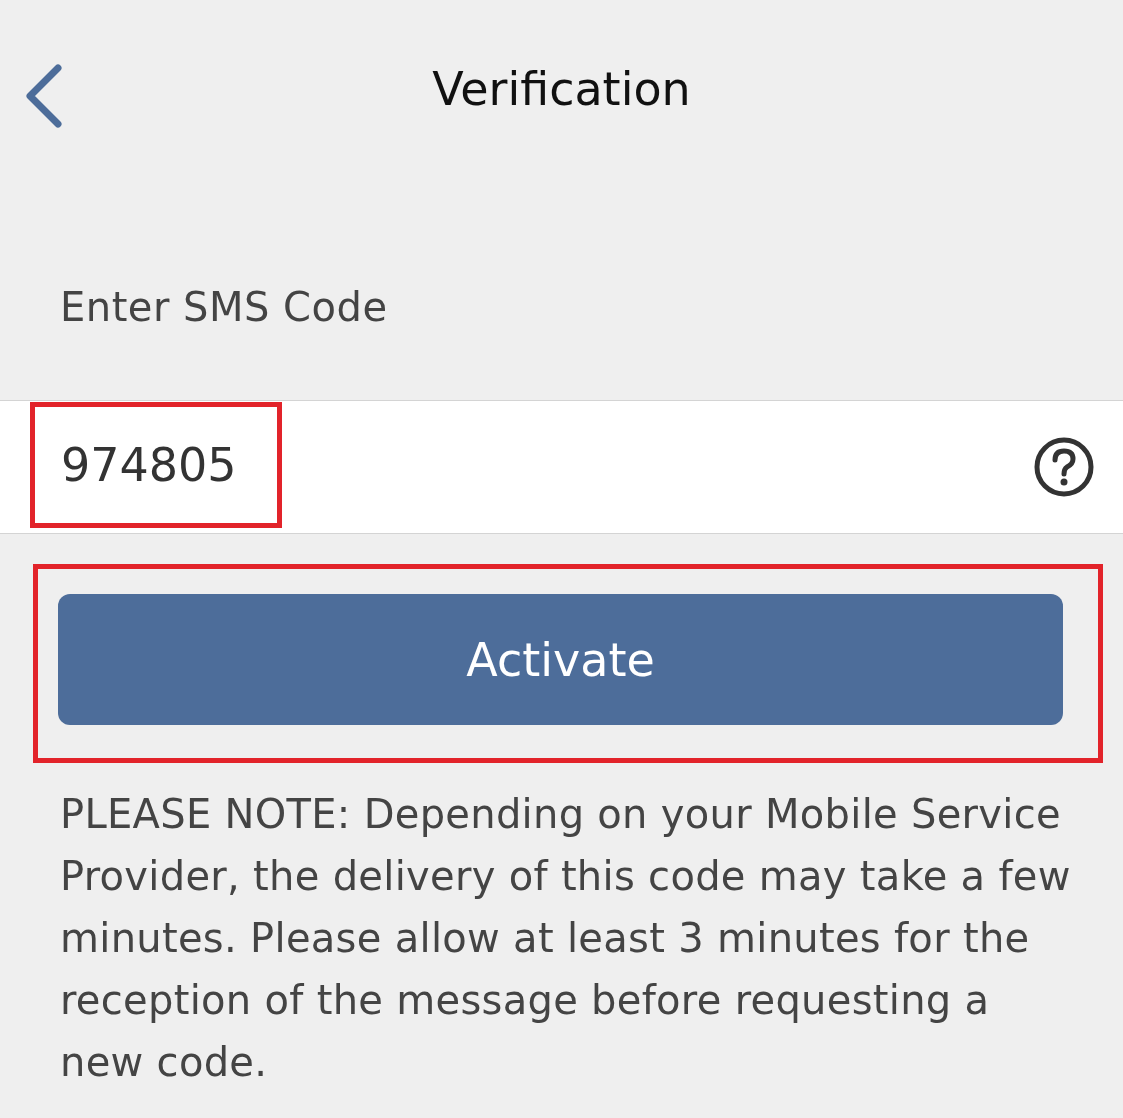  Describe the element at coordinates (561, 89) in the screenshot. I see `screen-title: Verification` at that location.